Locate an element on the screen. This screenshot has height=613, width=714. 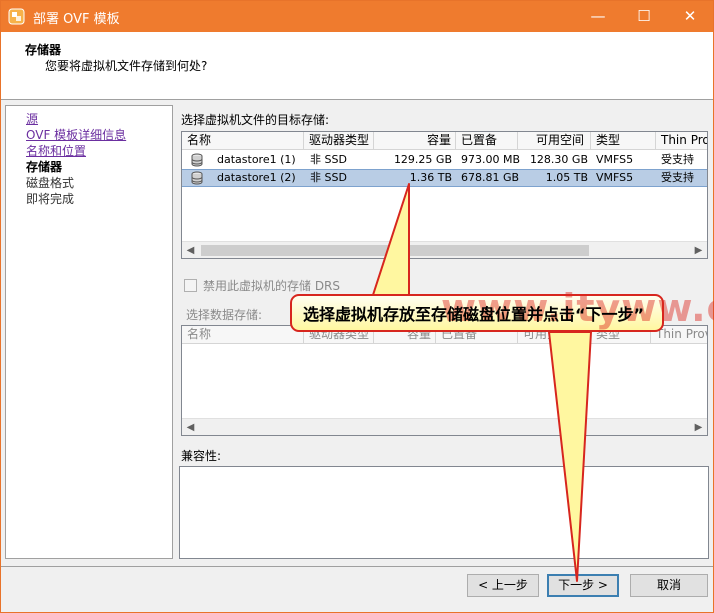
page-title: 存储器 is located at coordinates (43, 50).